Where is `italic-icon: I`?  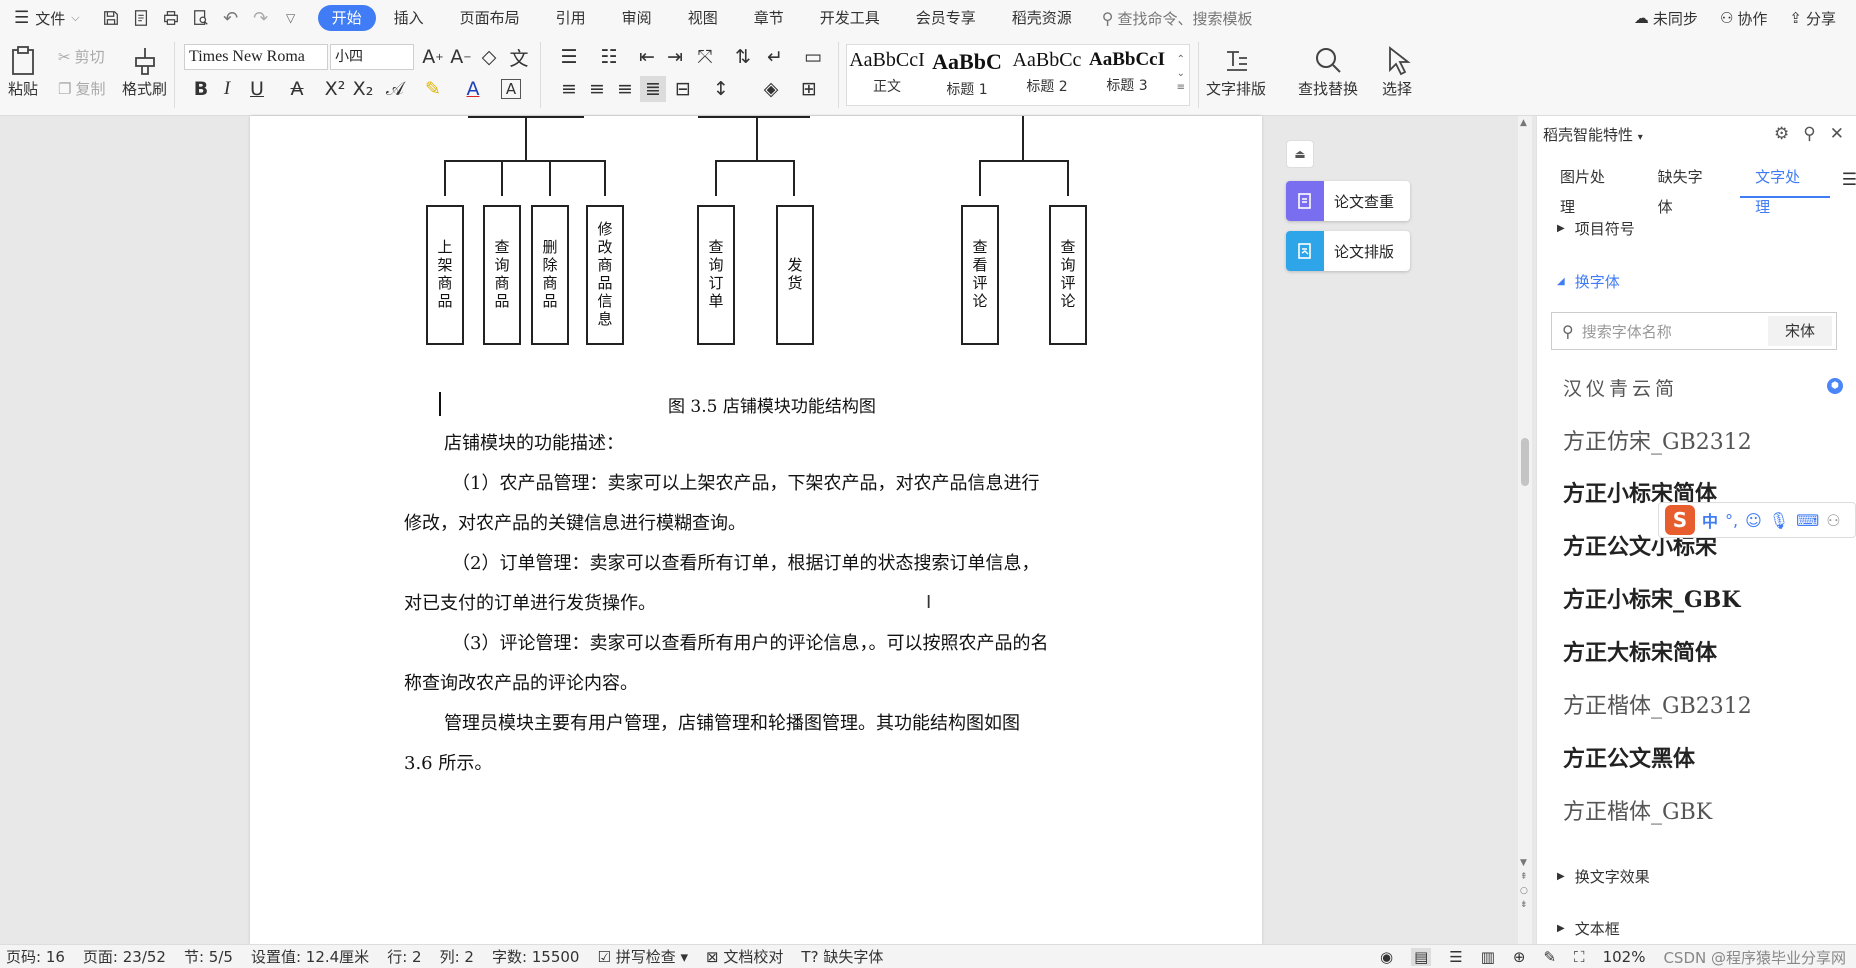 italic-icon: I is located at coordinates (227, 89).